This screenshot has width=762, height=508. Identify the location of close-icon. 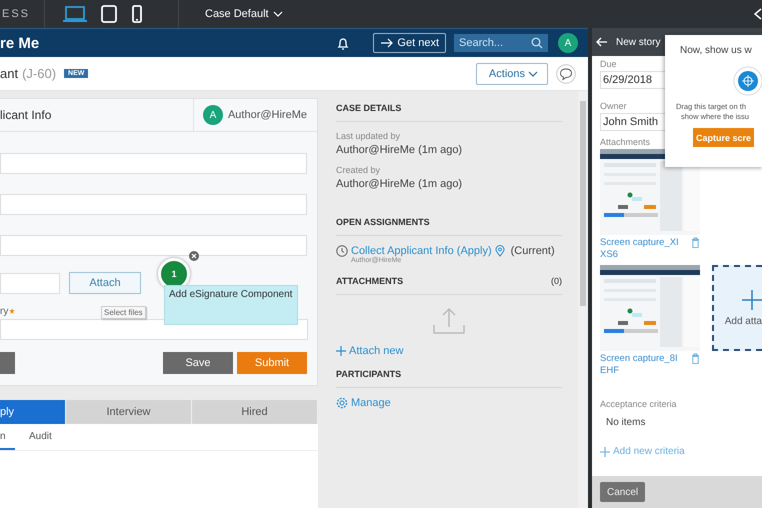
(194, 256).